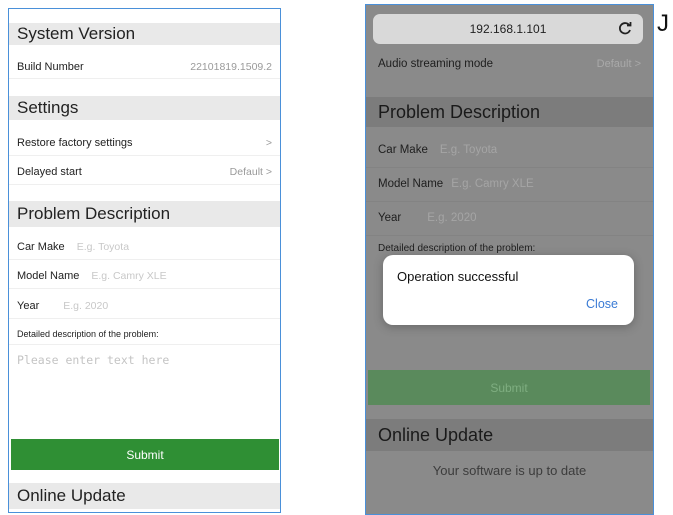 The width and height of the screenshot is (673, 515). What do you see at coordinates (144, 34) in the screenshot?
I see `section-header-system-version: System Version` at bounding box center [144, 34].